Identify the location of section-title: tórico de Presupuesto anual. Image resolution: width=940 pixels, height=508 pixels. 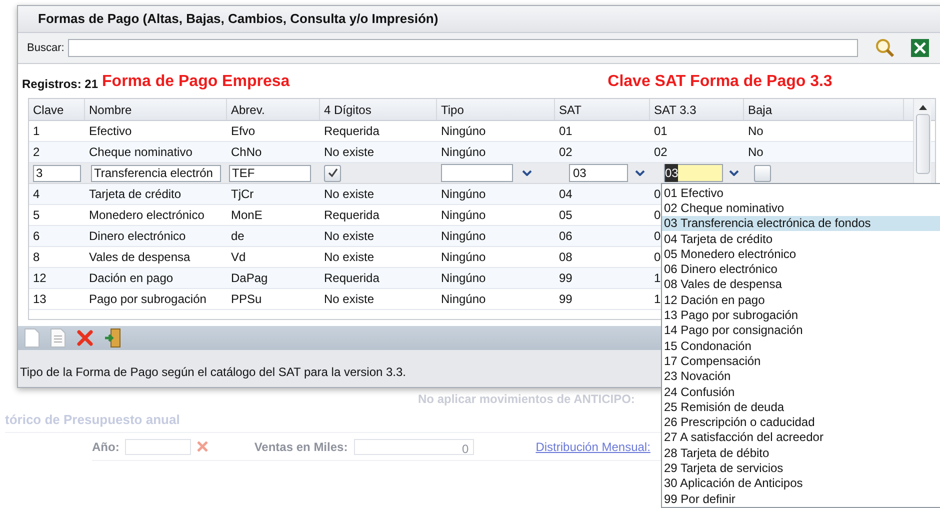
(92, 419).